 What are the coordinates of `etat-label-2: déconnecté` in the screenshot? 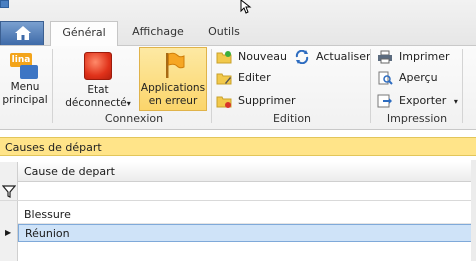 It's located at (96, 103).